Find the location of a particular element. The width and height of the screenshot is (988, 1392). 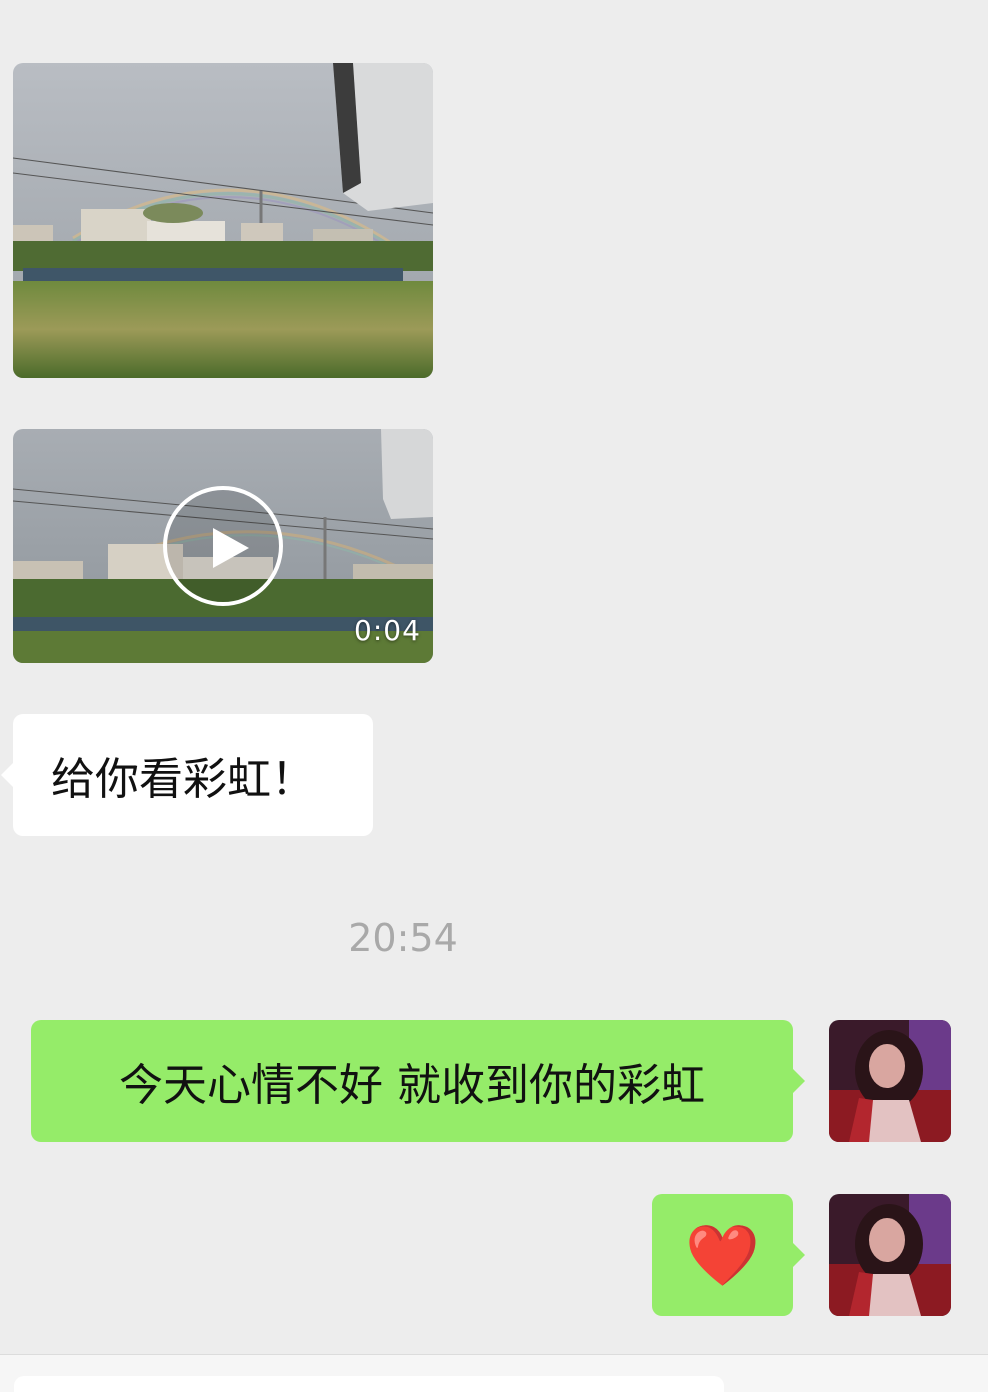

received-text: 给你看彩虹！ is located at coordinates (183, 779).